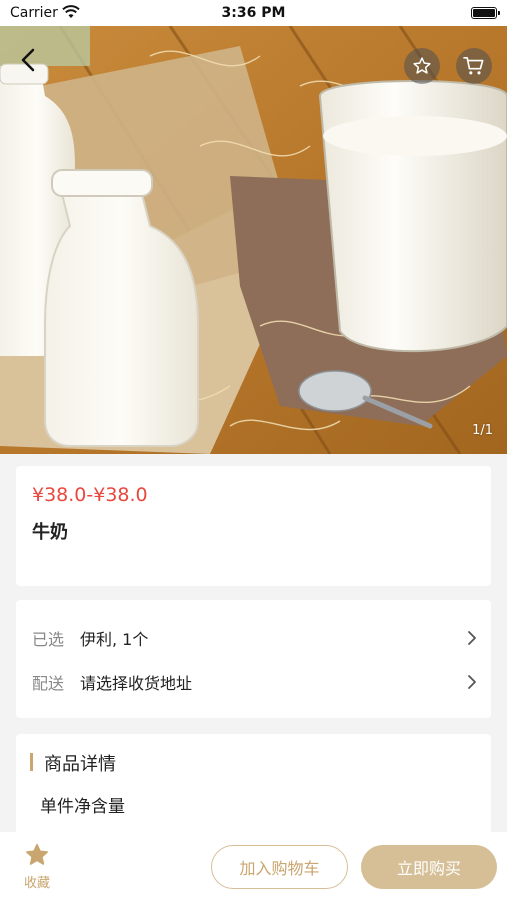 This screenshot has height=900, width=507. What do you see at coordinates (482, 430) in the screenshot?
I see `image-pager: 1/1` at bounding box center [482, 430].